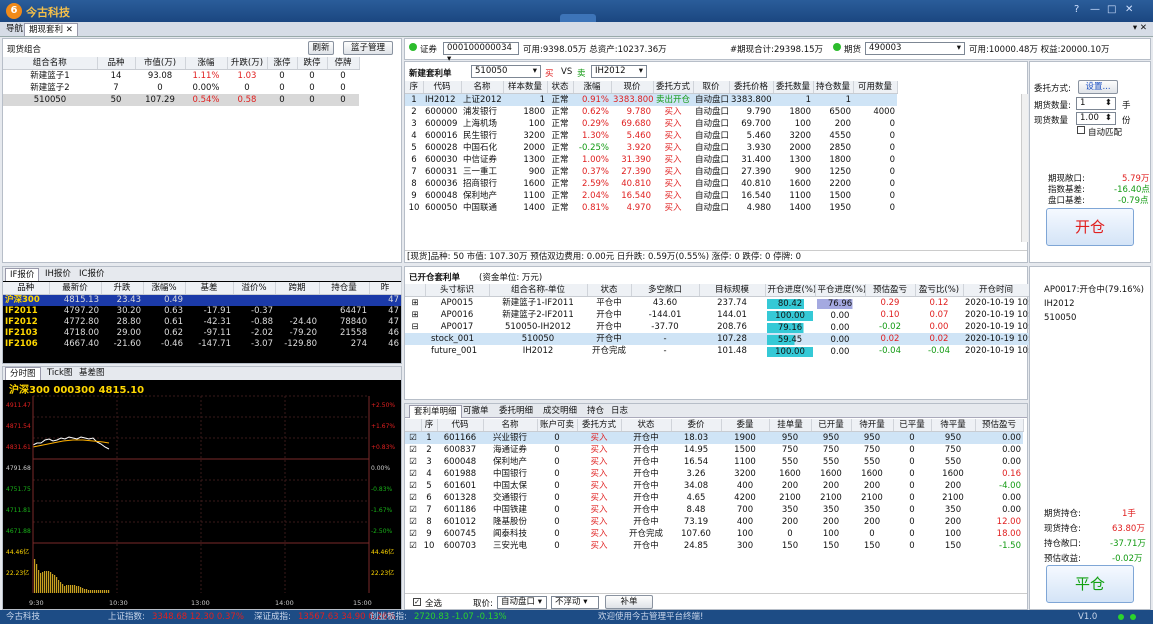 This screenshot has width=1153, height=624. I want to click on minimize-icon: —, so click(1095, 9).